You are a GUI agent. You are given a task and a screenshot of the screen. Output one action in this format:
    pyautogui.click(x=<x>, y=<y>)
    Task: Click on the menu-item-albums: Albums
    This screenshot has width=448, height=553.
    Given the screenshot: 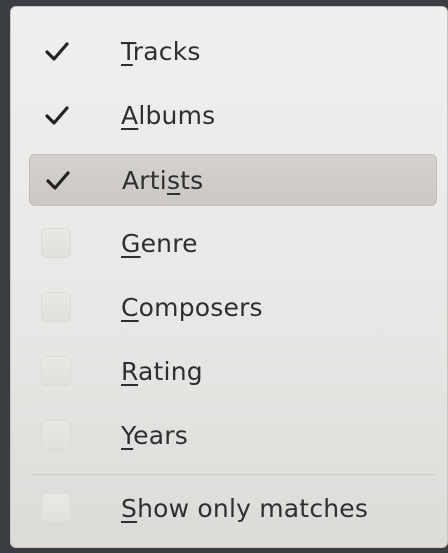 What is the action you would take?
    pyautogui.click(x=233, y=116)
    